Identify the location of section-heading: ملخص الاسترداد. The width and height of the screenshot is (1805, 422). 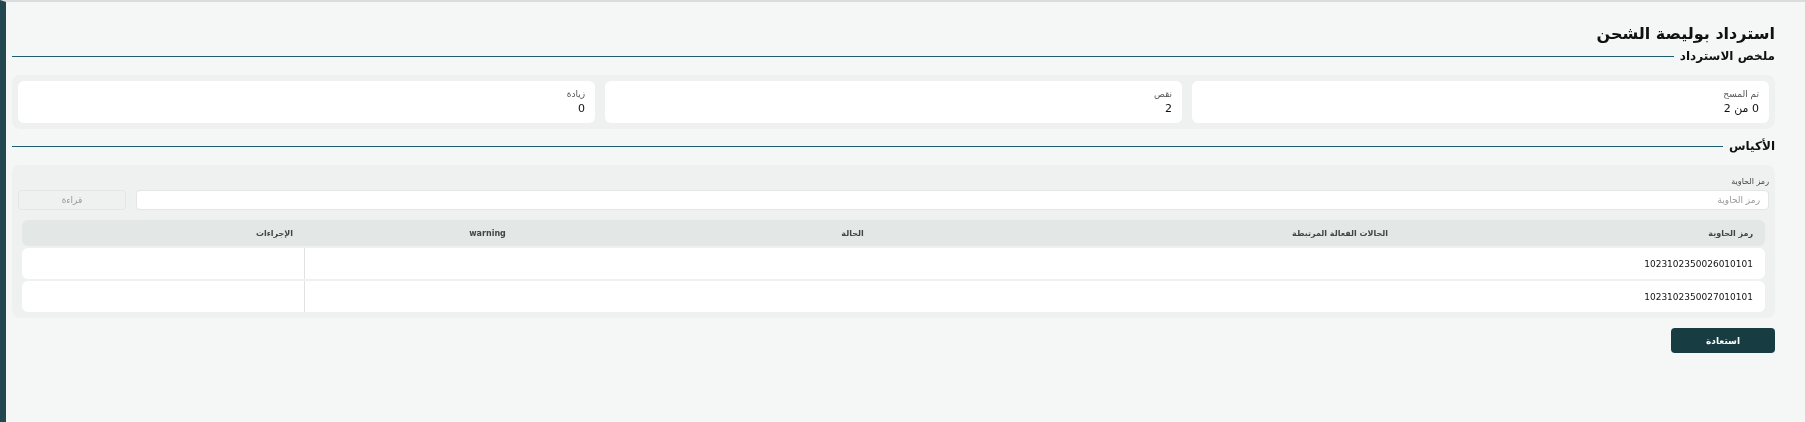
(1727, 56).